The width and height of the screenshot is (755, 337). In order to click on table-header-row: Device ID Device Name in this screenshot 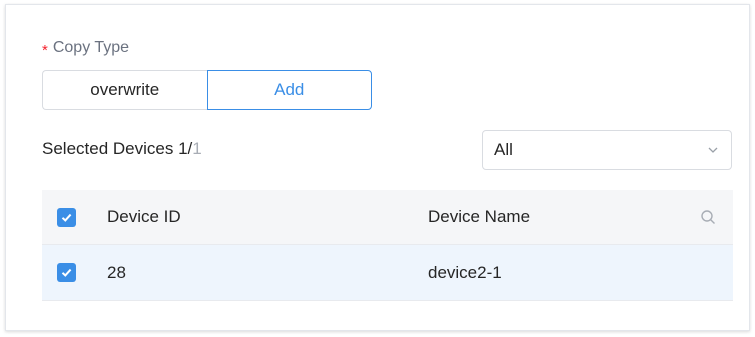, I will do `click(387, 217)`.